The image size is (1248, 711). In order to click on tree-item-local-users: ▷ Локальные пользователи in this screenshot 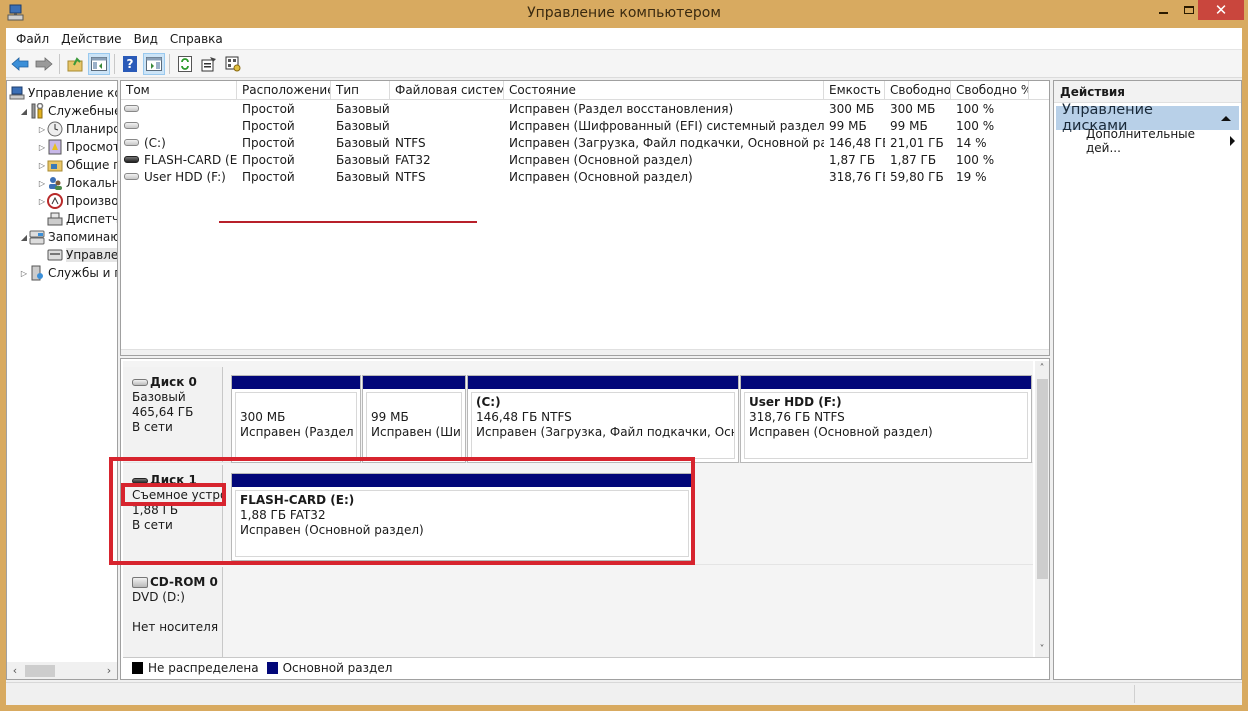, I will do `click(77, 183)`.